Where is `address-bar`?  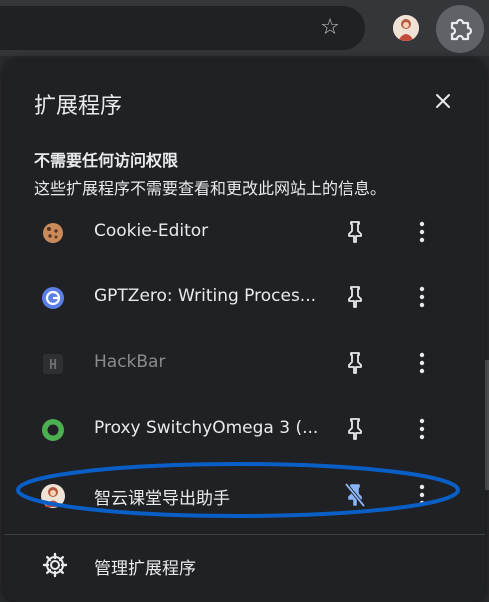
address-bar is located at coordinates (182, 28).